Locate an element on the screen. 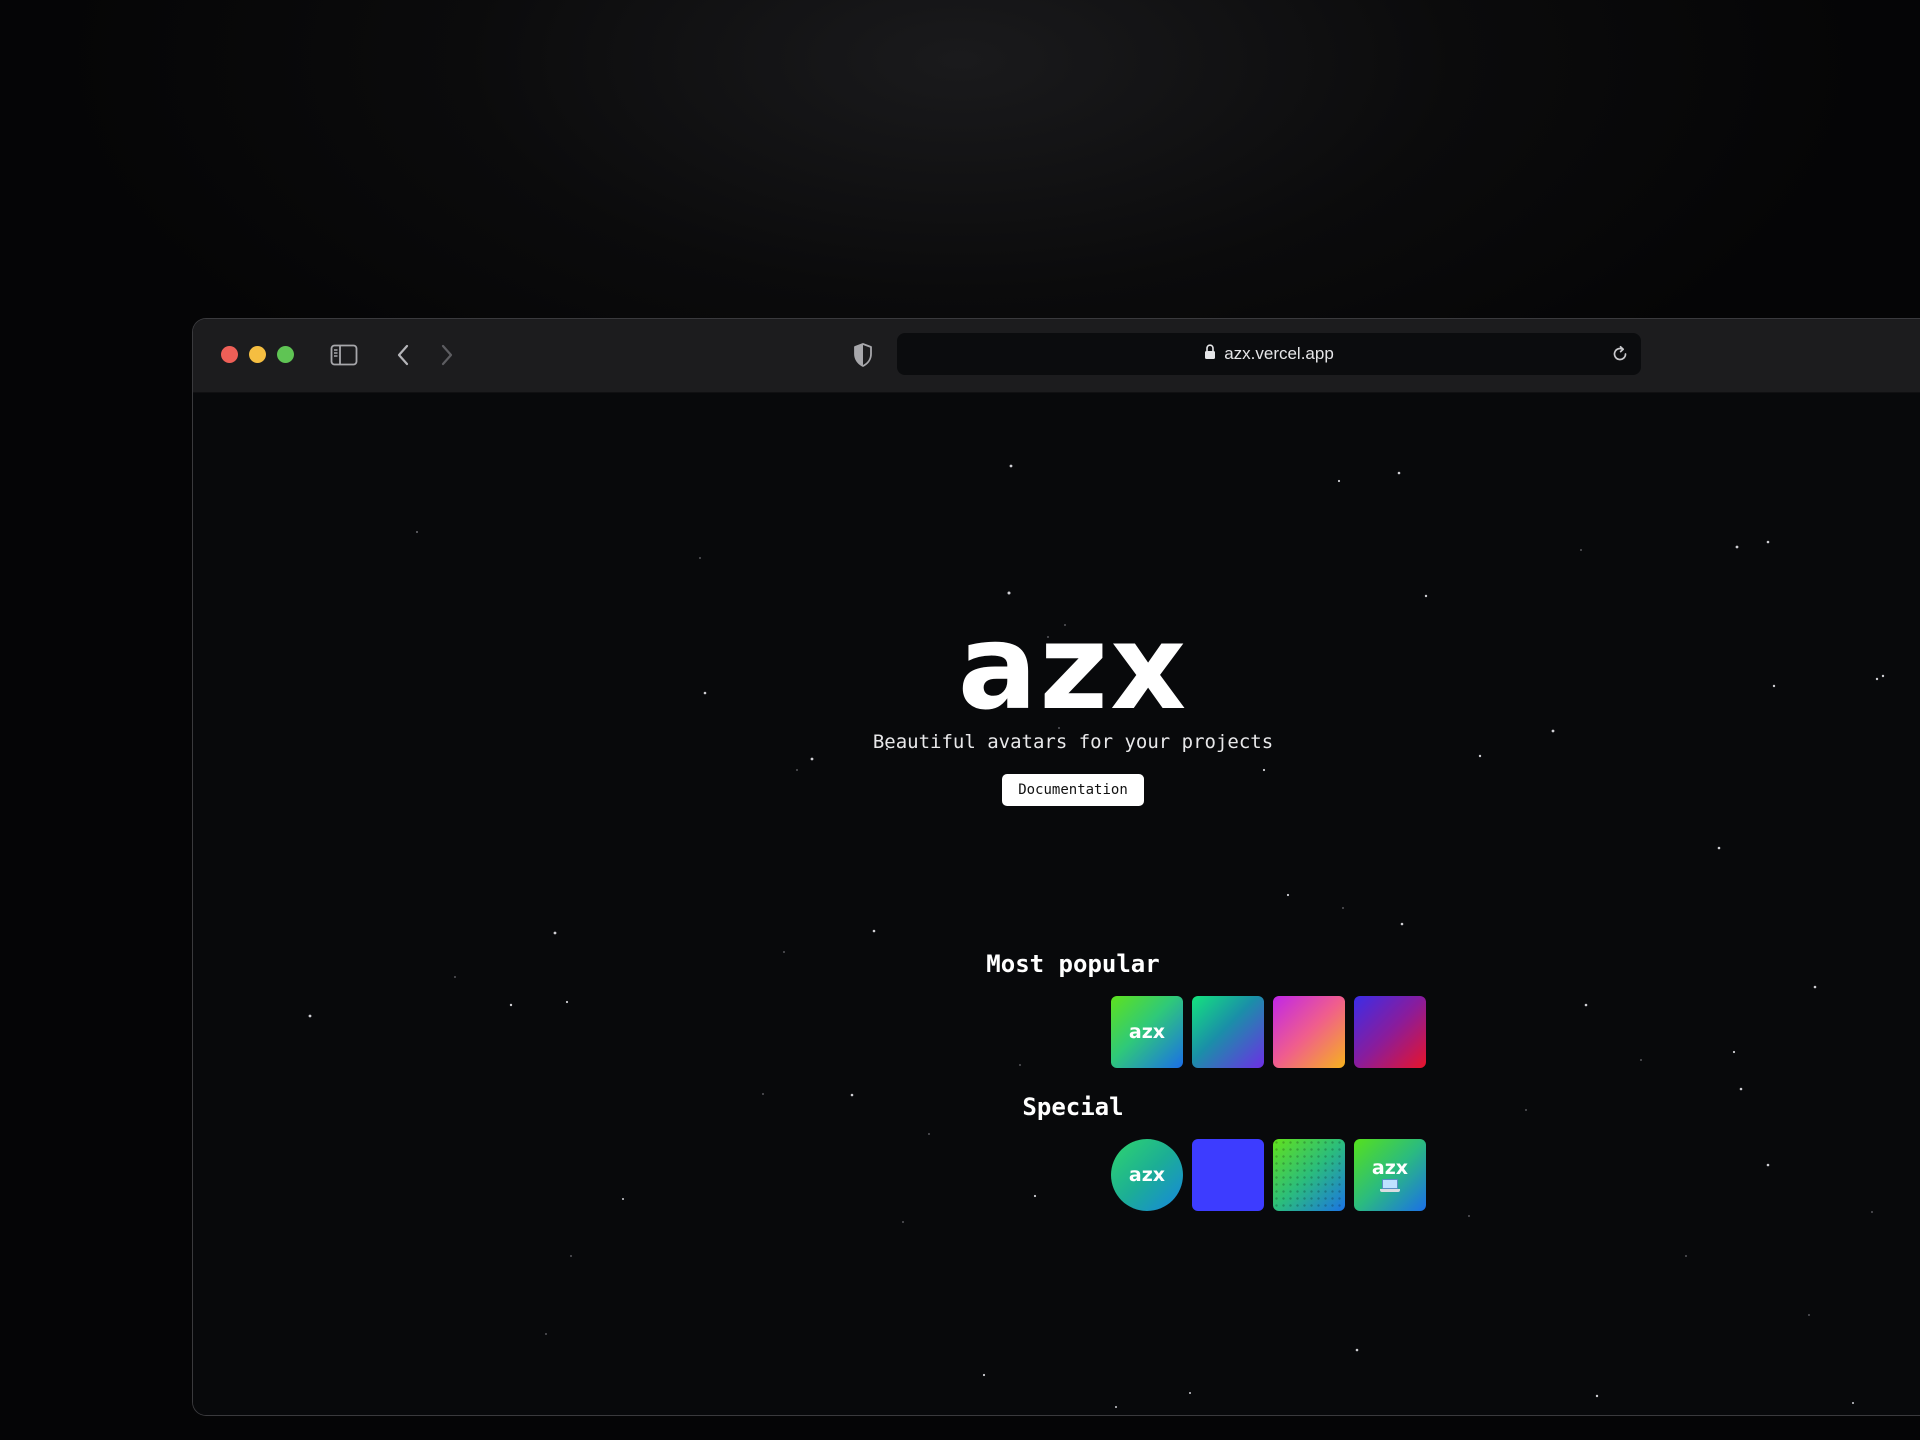 The height and width of the screenshot is (1440, 1920). close-window-button is located at coordinates (229, 354).